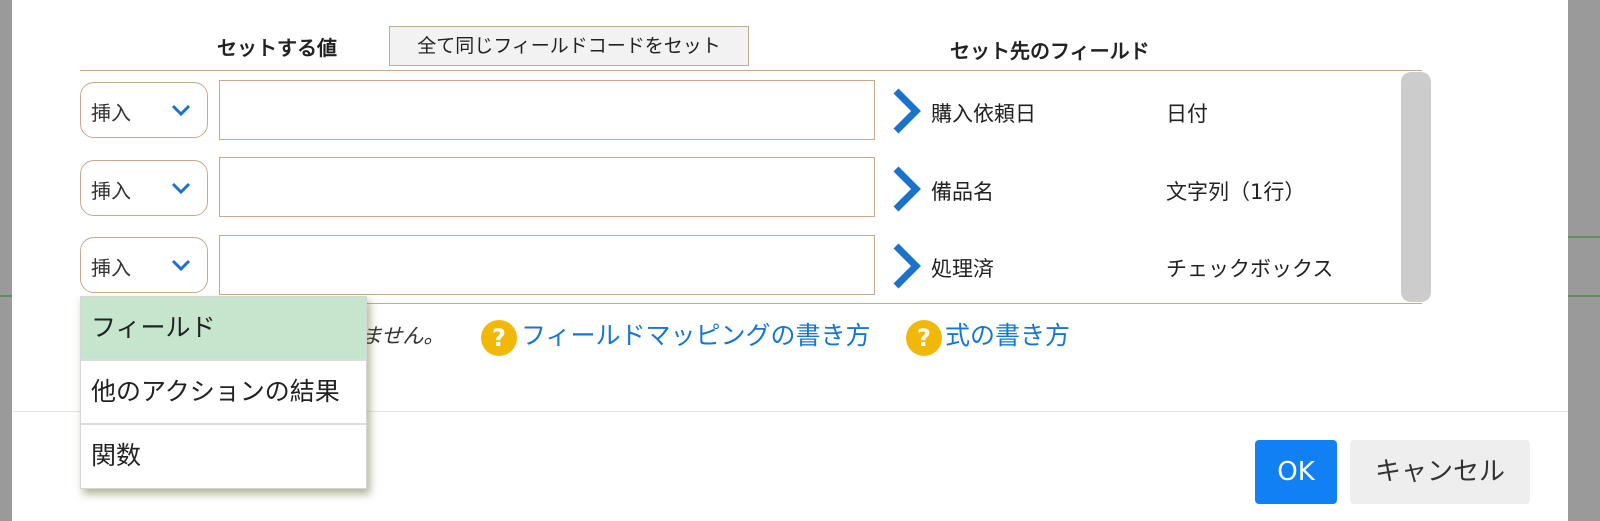 Image resolution: width=1600 pixels, height=521 pixels. I want to click on background-right, so click(1584, 260).